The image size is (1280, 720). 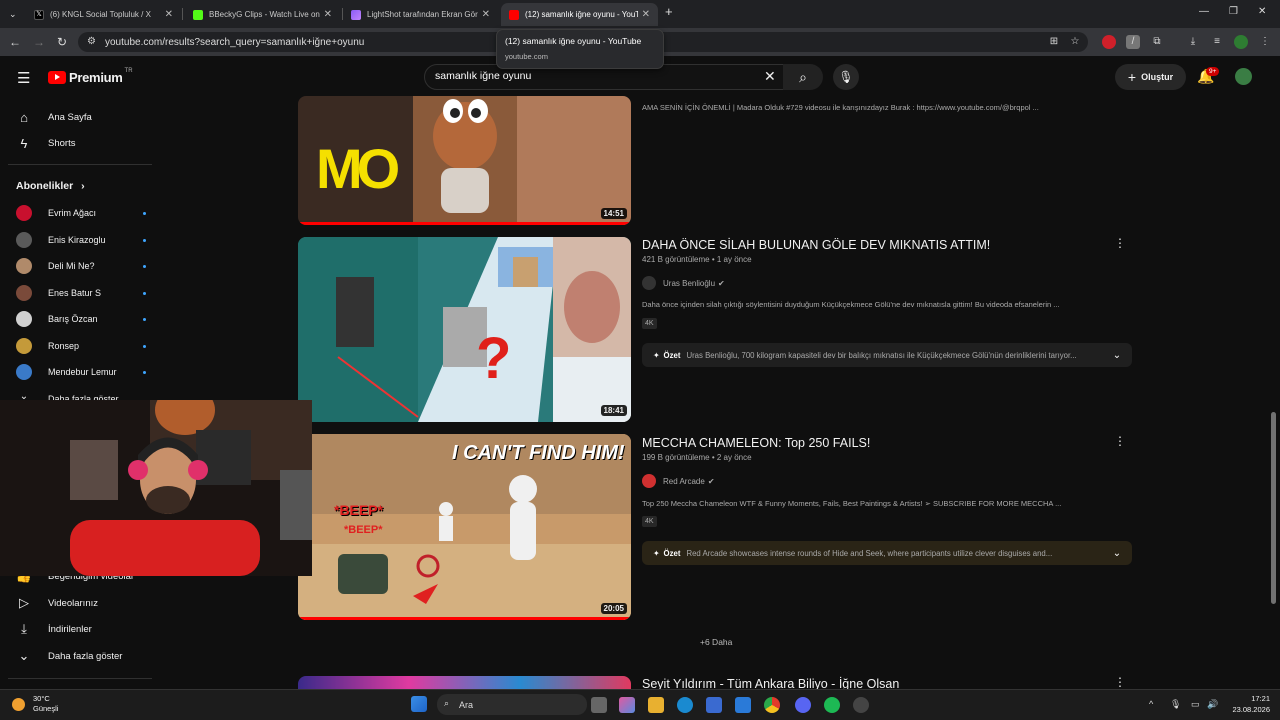 What do you see at coordinates (1217, 42) in the screenshot?
I see `reading-list-icon: ≡` at bounding box center [1217, 42].